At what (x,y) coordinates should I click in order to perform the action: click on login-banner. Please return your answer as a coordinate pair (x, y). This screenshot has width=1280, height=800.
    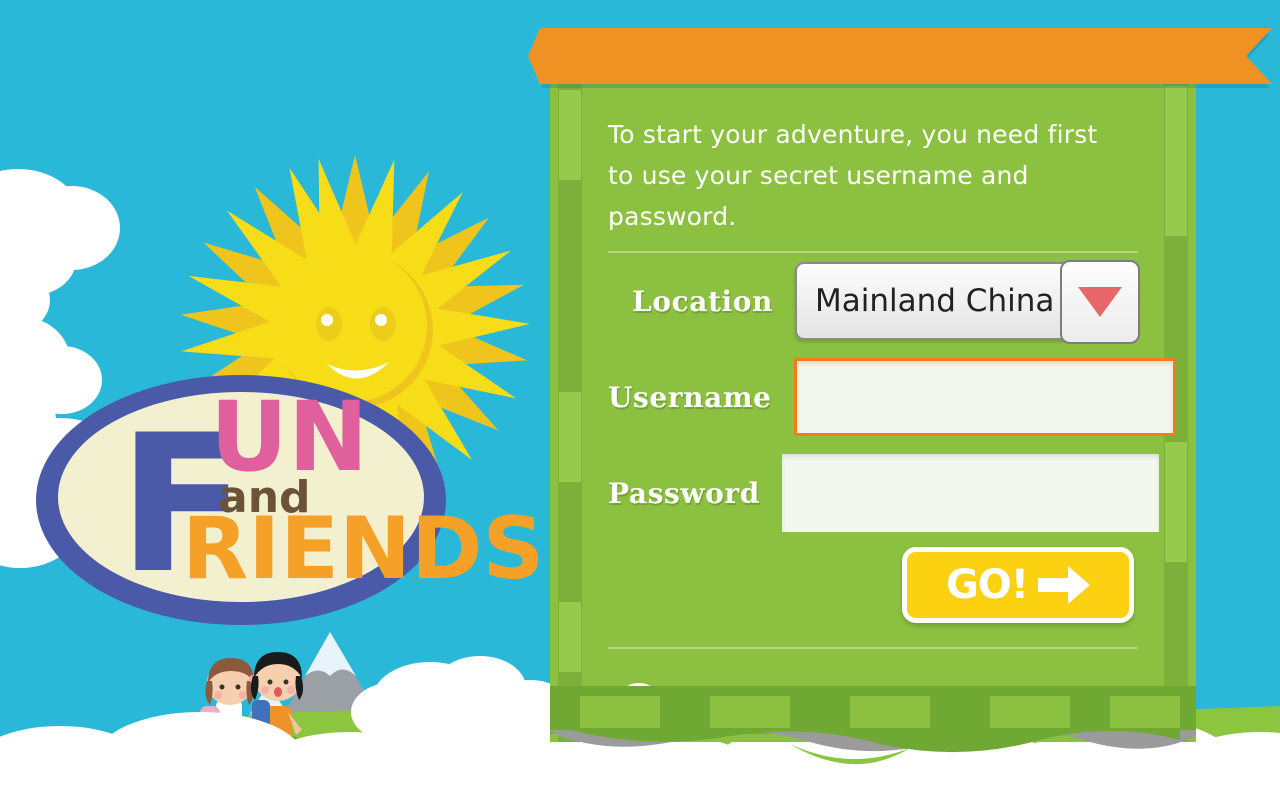
    Looking at the image, I should click on (900, 58).